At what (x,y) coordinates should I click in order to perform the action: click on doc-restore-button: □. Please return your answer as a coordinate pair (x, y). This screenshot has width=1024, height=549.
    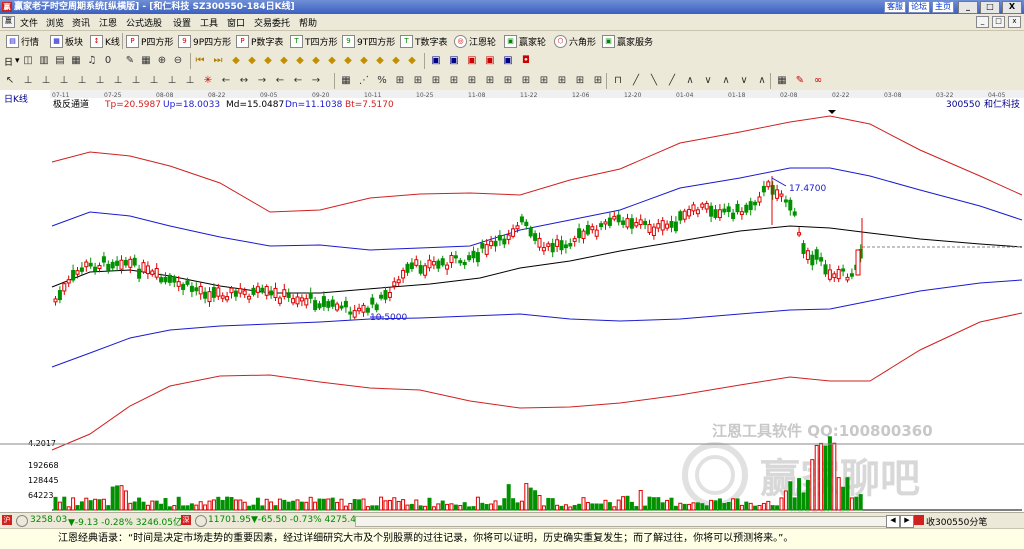
    Looking at the image, I should click on (998, 22).